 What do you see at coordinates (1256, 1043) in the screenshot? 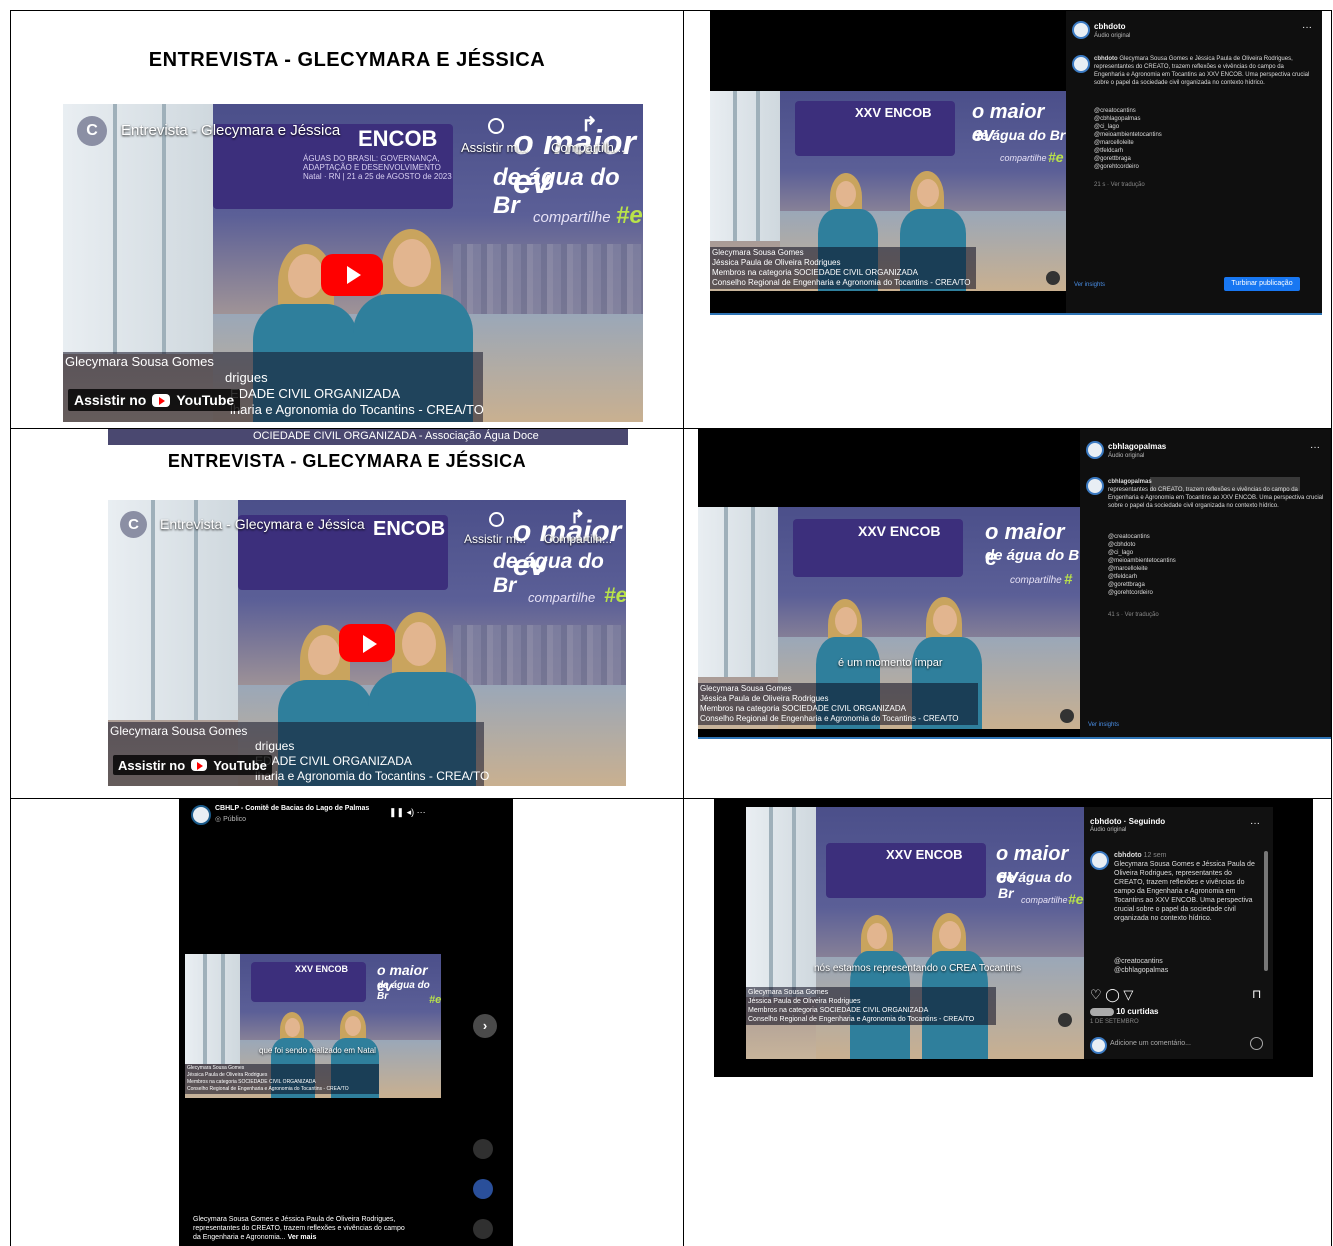
I see `emoji-icon` at bounding box center [1256, 1043].